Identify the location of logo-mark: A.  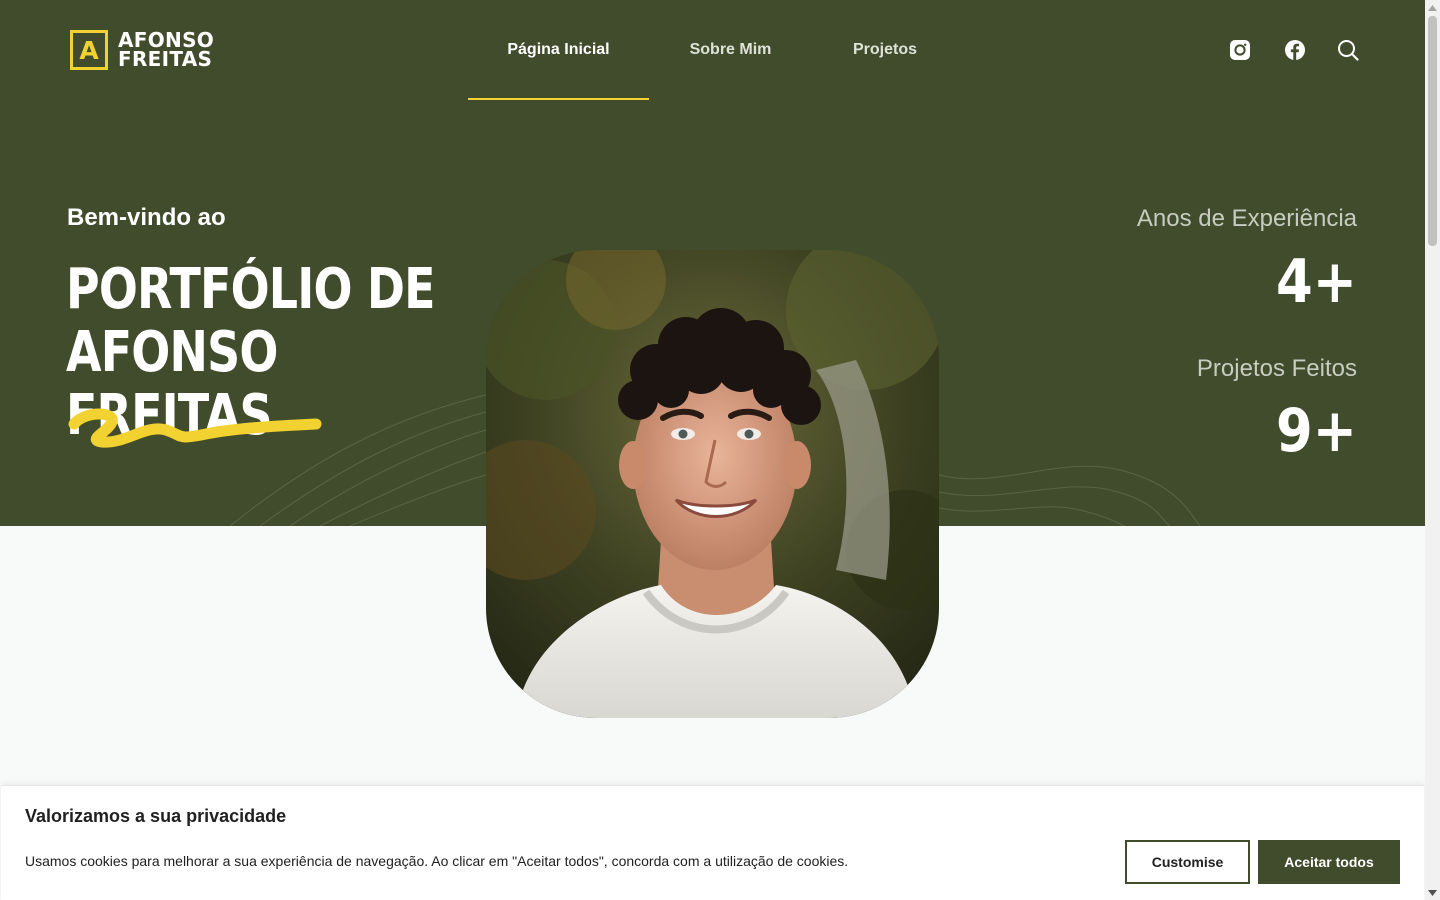
(89, 50).